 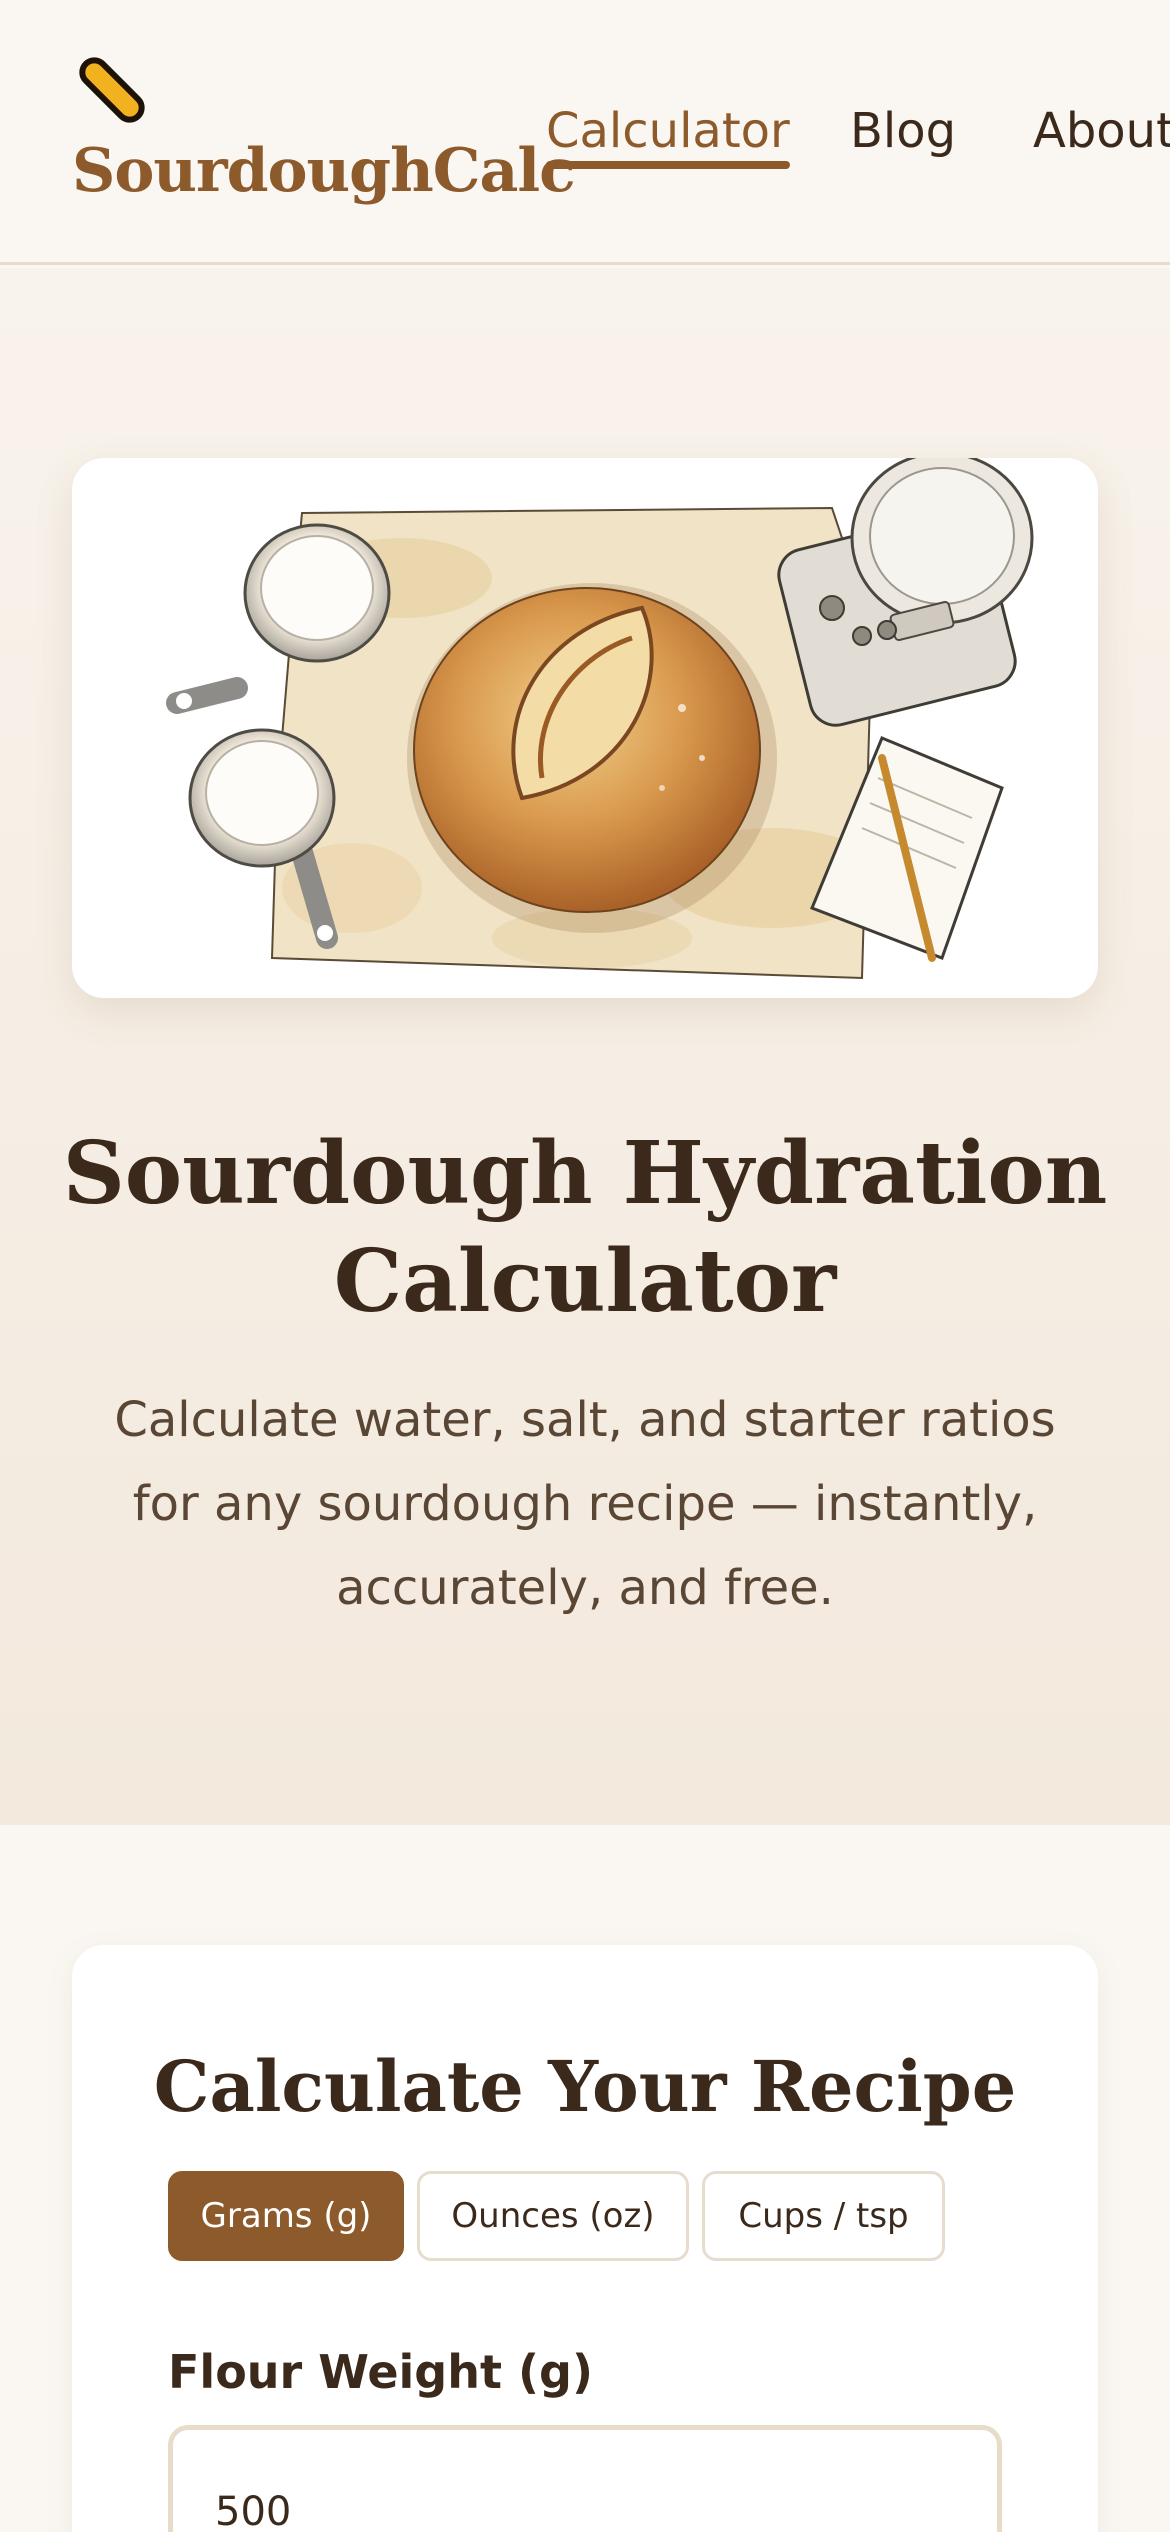 What do you see at coordinates (286, 2216) in the screenshot?
I see `unit-grams-button: Grams (g)` at bounding box center [286, 2216].